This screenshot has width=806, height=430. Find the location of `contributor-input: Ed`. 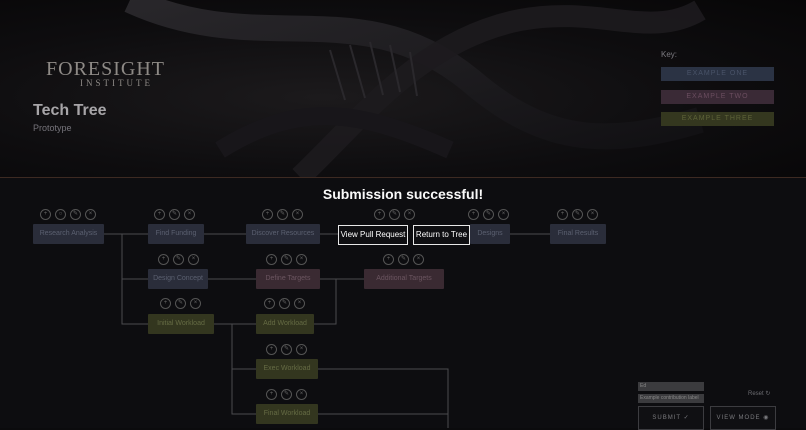

contributor-input: Ed is located at coordinates (671, 386).